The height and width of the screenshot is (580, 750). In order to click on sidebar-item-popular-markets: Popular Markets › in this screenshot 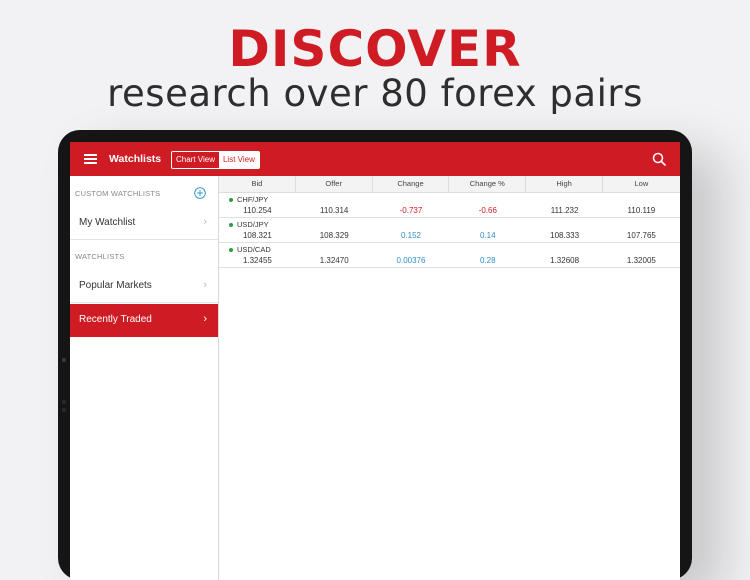, I will do `click(144, 286)`.